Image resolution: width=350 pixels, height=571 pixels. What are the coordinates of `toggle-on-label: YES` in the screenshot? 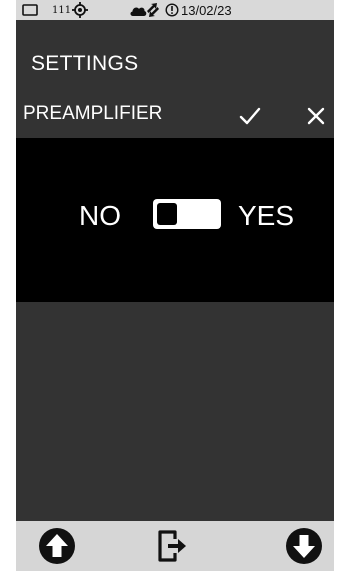 It's located at (266, 215).